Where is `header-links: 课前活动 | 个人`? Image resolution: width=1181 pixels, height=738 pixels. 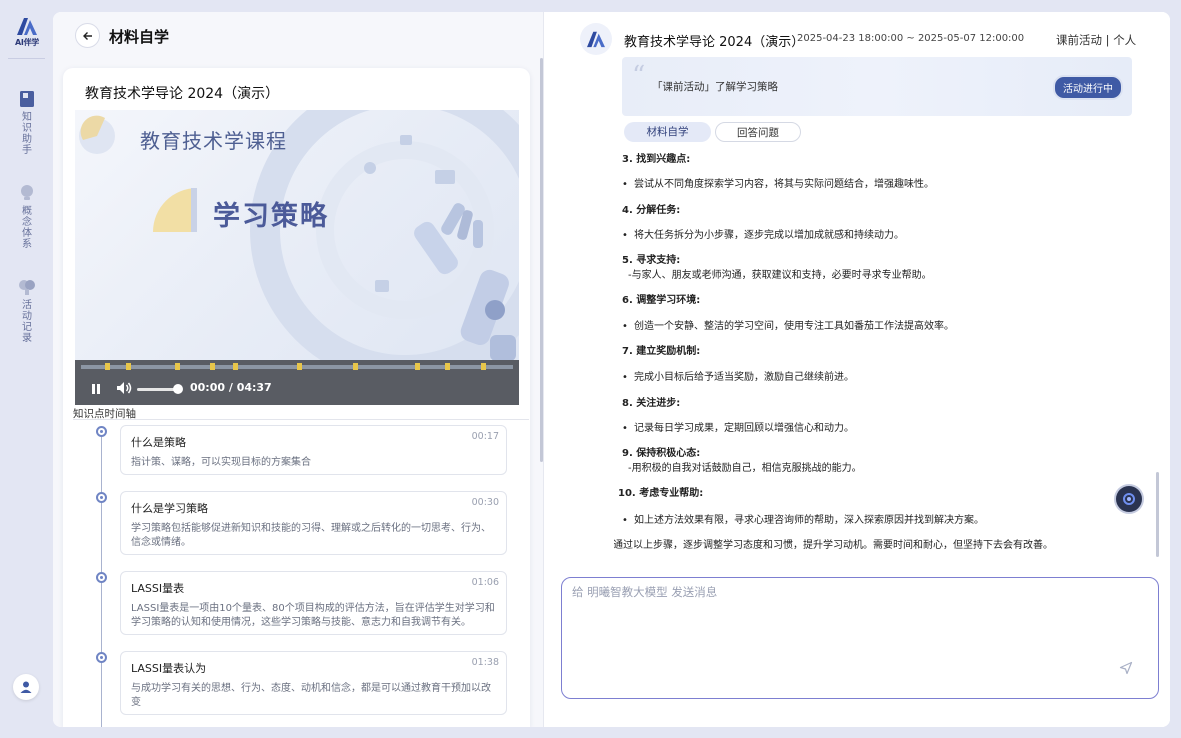 header-links: 课前活动 | 个人 is located at coordinates (1096, 40).